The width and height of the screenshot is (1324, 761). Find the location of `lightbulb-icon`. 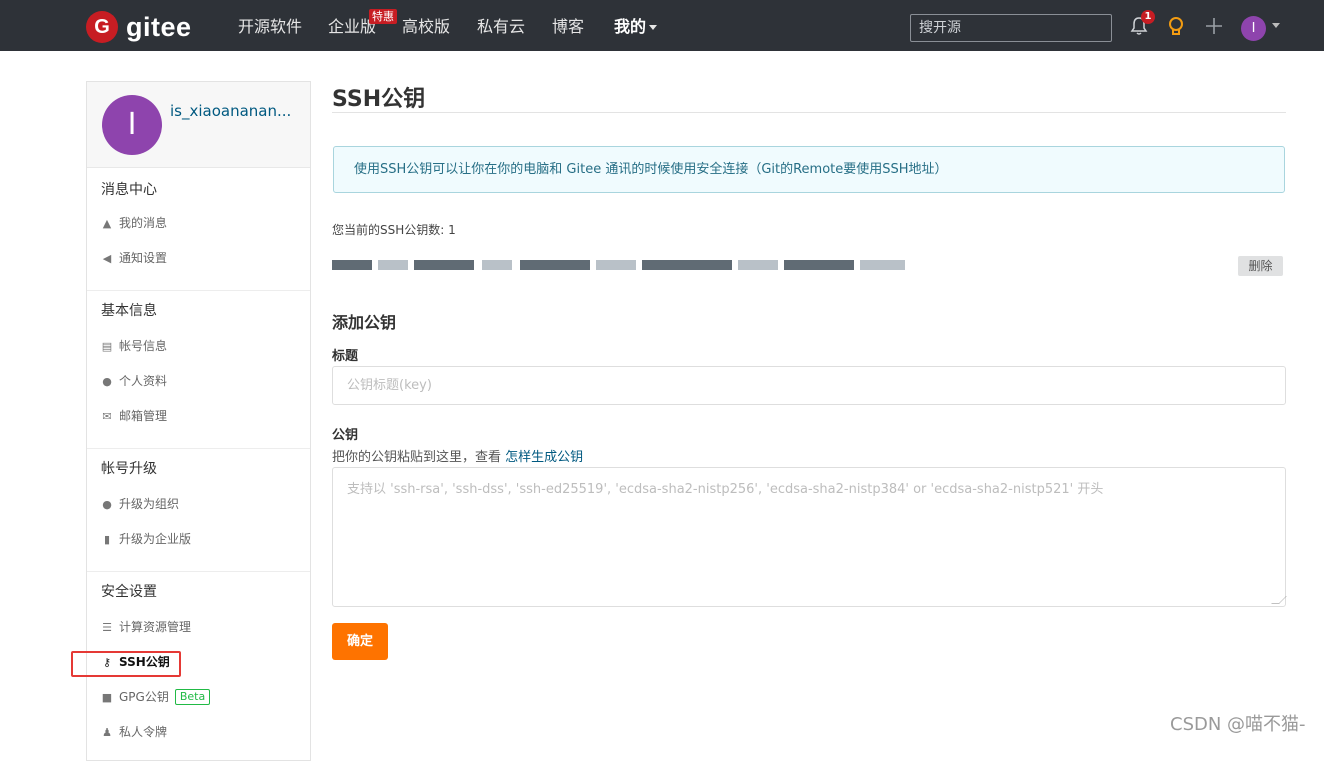

lightbulb-icon is located at coordinates (1176, 27).